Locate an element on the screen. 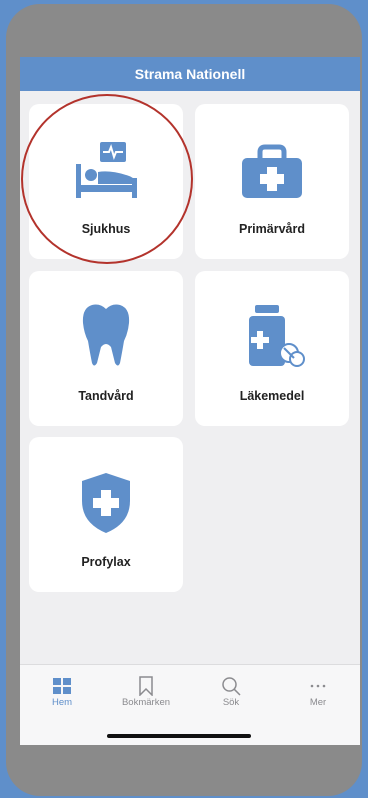  tab-bar: Hem Bokmärken Sök Mer is located at coordinates (190, 704).